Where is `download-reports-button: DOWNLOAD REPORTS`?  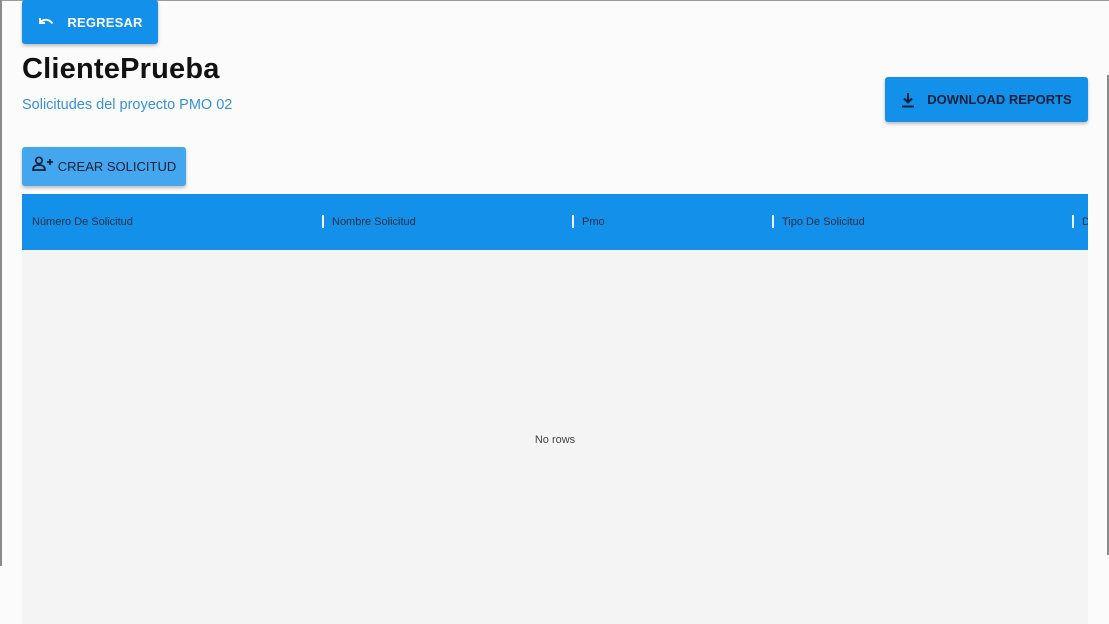
download-reports-button: DOWNLOAD REPORTS is located at coordinates (986, 99).